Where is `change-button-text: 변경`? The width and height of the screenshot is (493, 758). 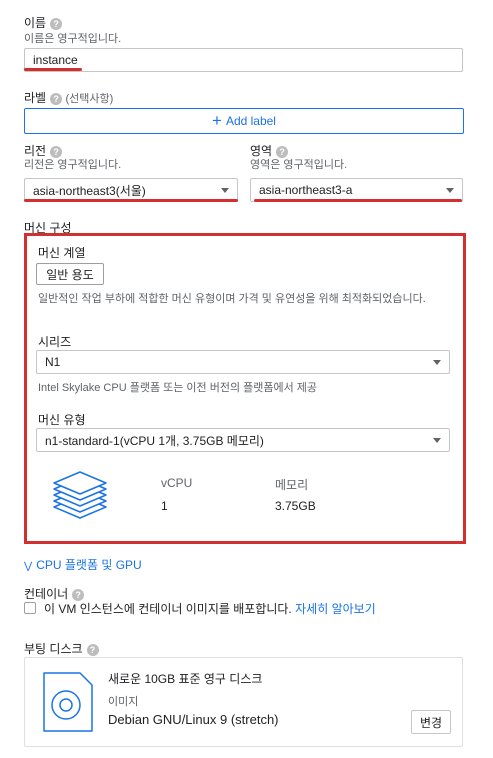
change-button-text: 변경 is located at coordinates (431, 722).